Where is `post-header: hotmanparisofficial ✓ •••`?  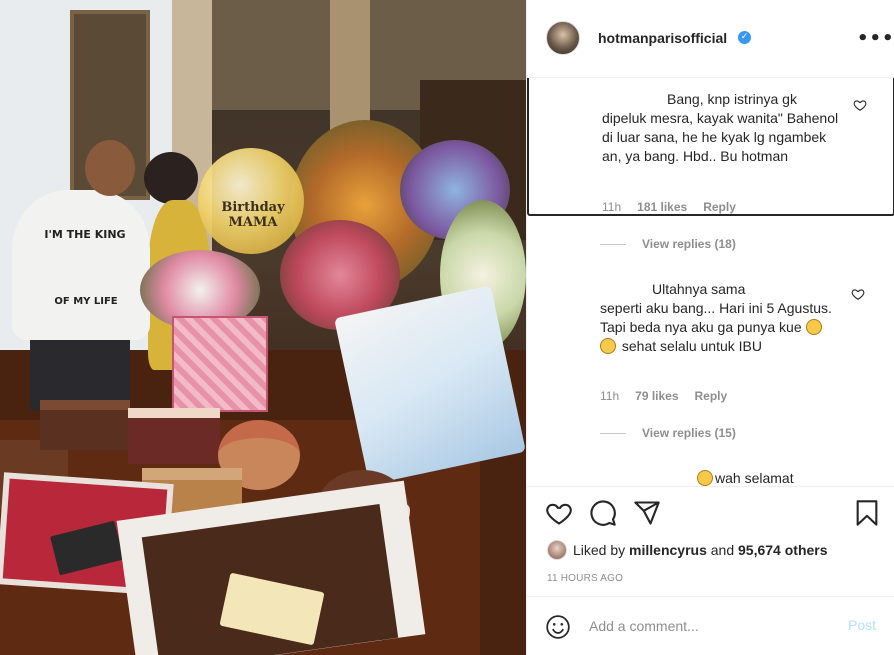 post-header: hotmanparisofficial ✓ ••• is located at coordinates (710, 39).